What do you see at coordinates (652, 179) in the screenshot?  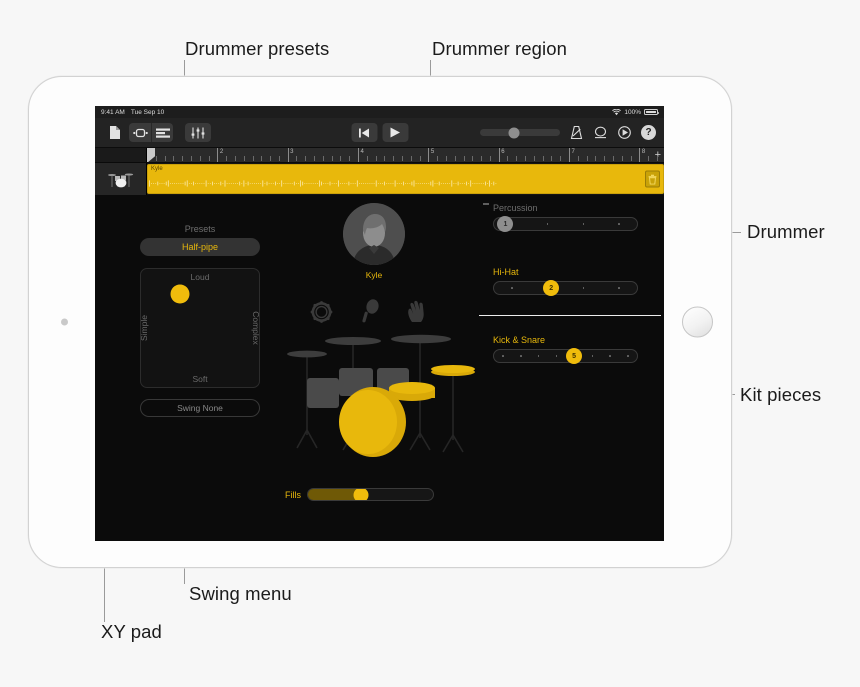 I see `trash-icon` at bounding box center [652, 179].